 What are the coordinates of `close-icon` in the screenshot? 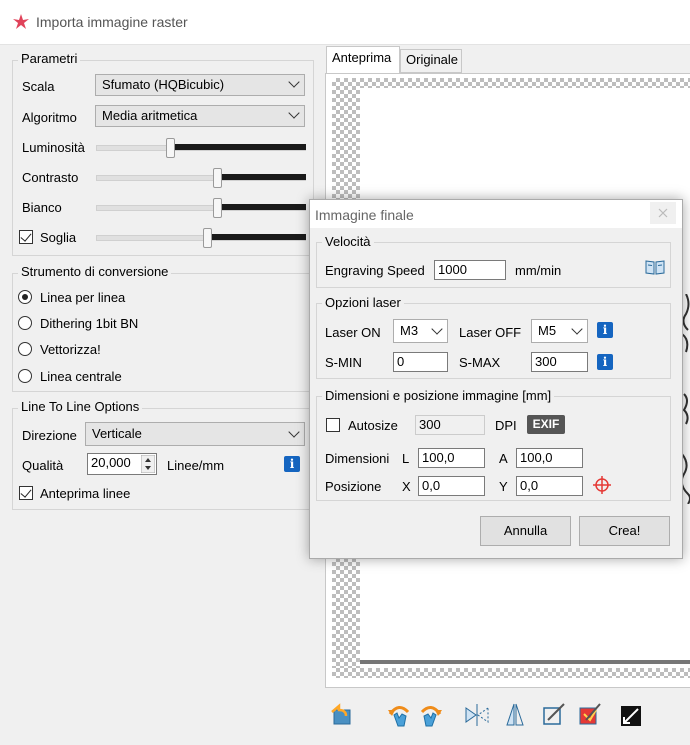 It's located at (663, 213).